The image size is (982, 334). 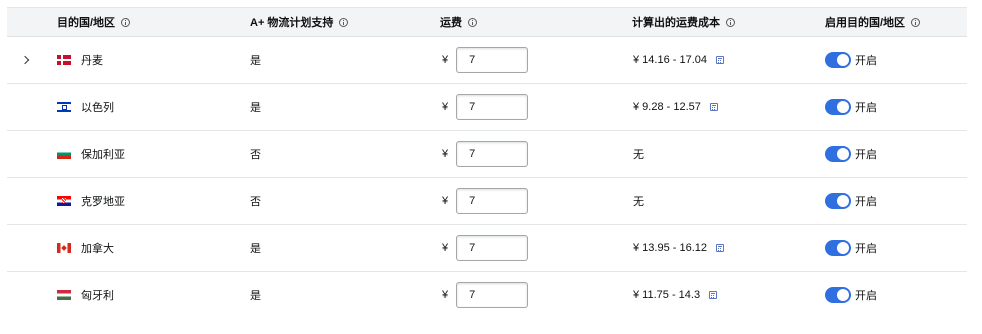 I want to click on header-fee: 运费, so click(x=458, y=22).